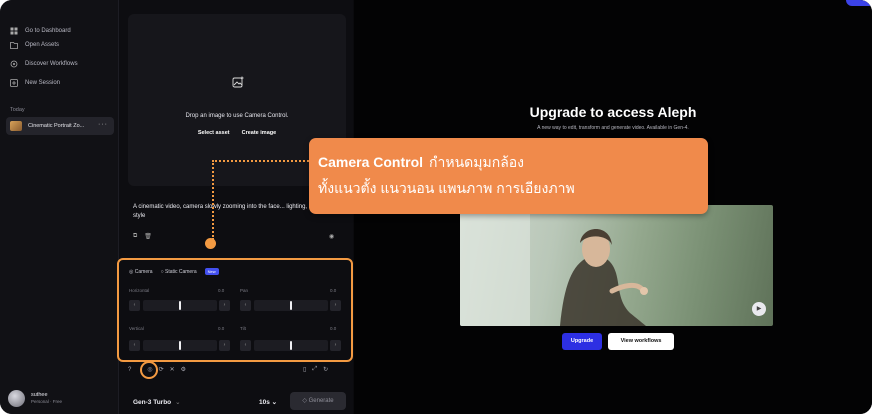 This screenshot has width=872, height=414. Describe the element at coordinates (214, 133) in the screenshot. I see `select-asset-button: Select asset` at that location.